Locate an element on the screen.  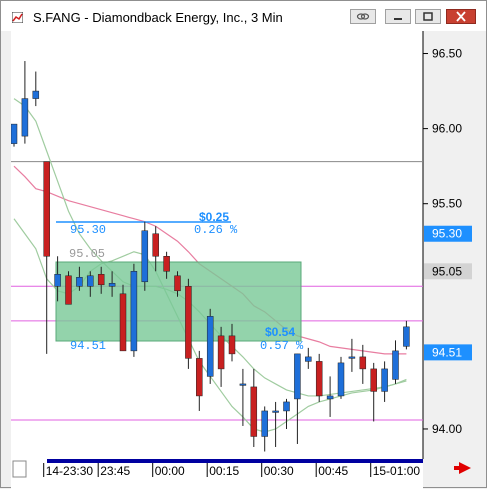
measure-pct-top: 0.26 % is located at coordinates (216, 230).